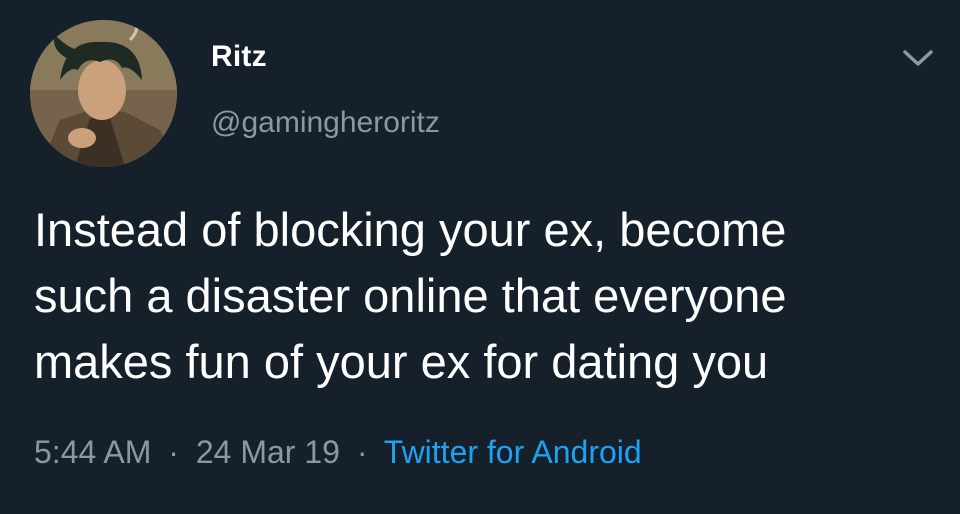 The width and height of the screenshot is (960, 514). What do you see at coordinates (401, 361) in the screenshot?
I see `tweet-text-line: makes fun of your ex for dating you` at bounding box center [401, 361].